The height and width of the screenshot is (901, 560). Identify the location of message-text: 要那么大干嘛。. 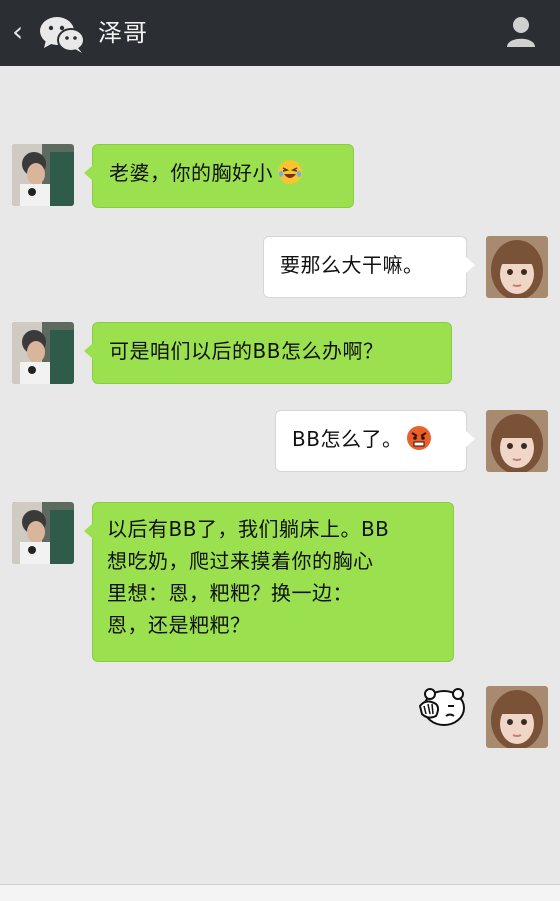
(352, 265).